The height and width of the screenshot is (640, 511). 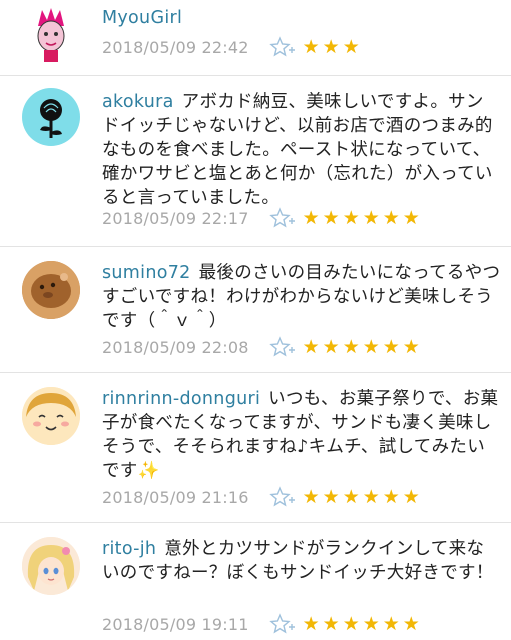 What do you see at coordinates (332, 47) in the screenshot?
I see `rating-stars: ★★★` at bounding box center [332, 47].